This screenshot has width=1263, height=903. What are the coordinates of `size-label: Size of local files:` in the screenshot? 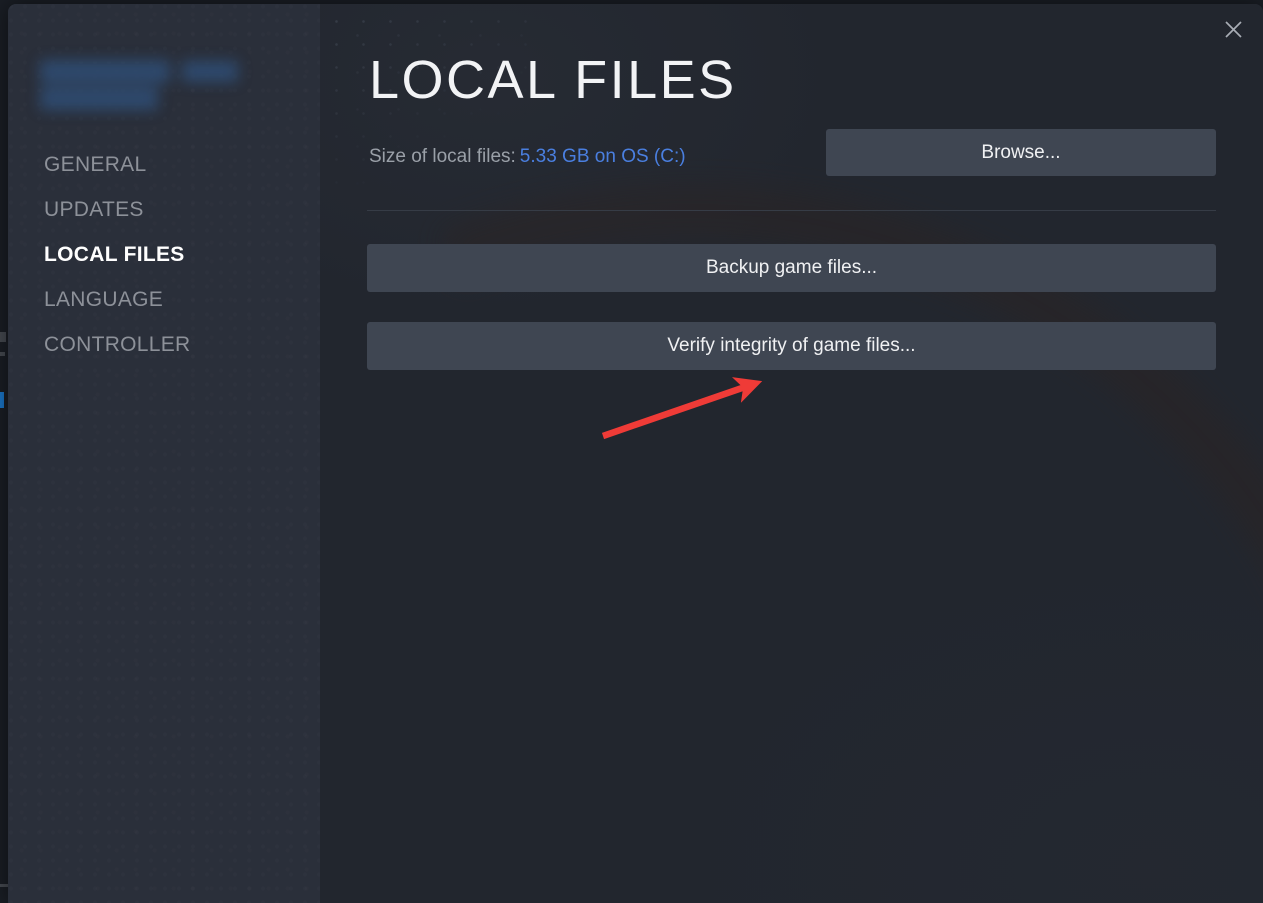 It's located at (442, 156).